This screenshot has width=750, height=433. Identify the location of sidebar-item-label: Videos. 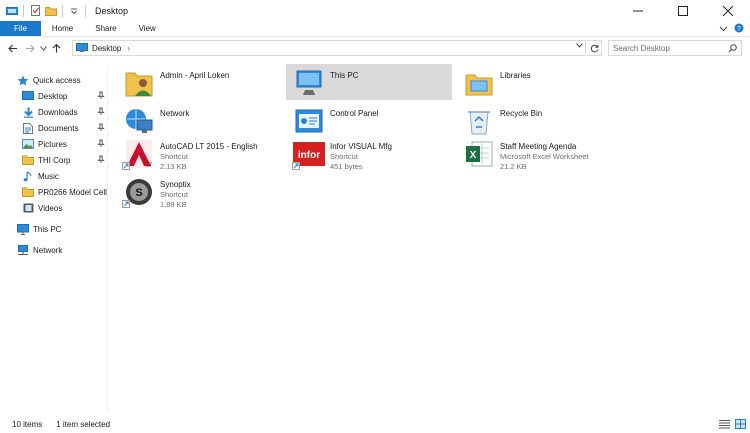
(50, 208).